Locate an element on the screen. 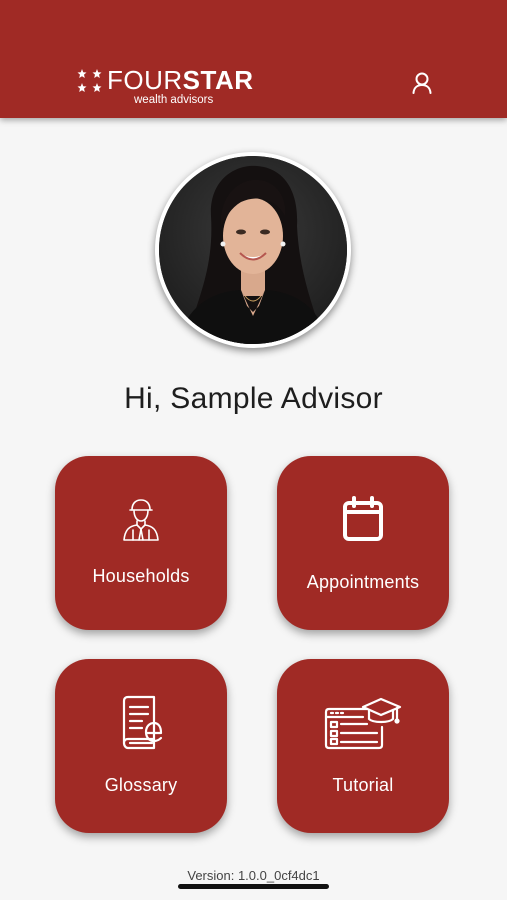 Image resolution: width=507 pixels, height=900 pixels. calendar-icon is located at coordinates (363, 519).